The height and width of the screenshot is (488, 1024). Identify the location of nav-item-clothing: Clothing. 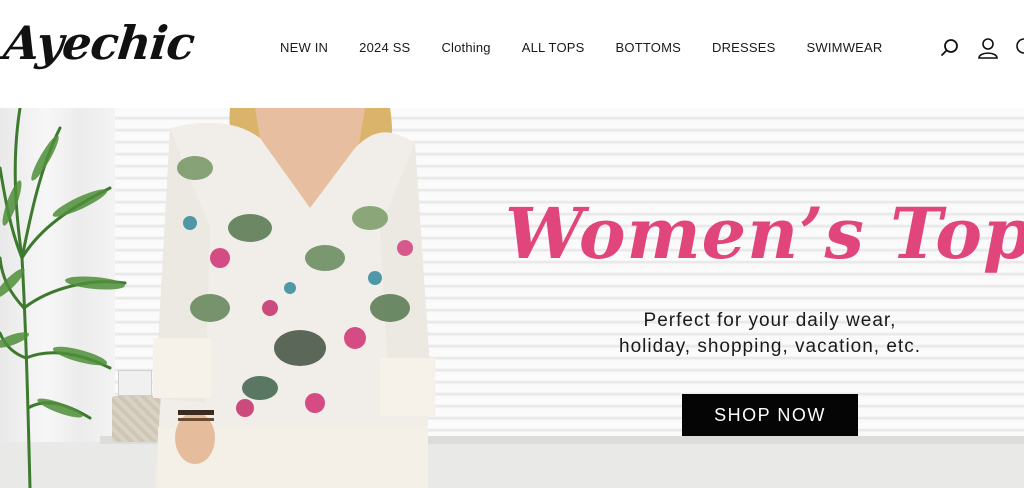
(465, 47).